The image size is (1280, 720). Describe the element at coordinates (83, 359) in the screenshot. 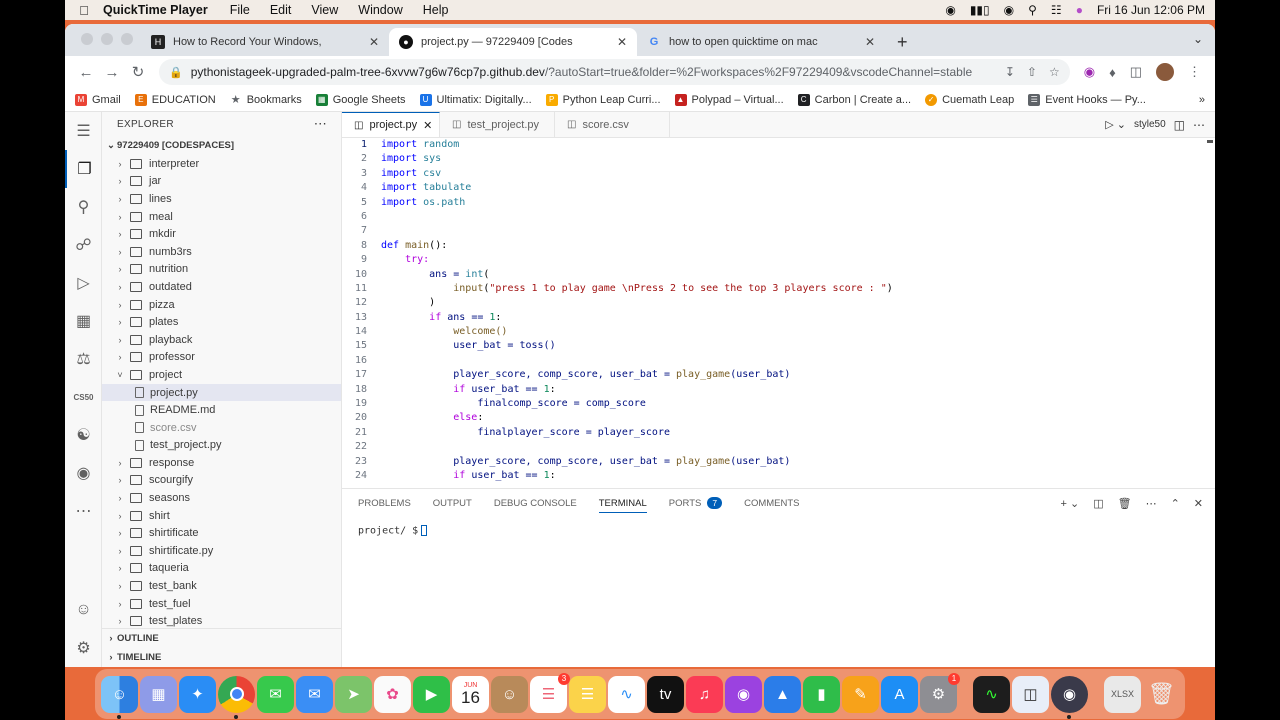

I see `testing-icon: ⚖` at that location.